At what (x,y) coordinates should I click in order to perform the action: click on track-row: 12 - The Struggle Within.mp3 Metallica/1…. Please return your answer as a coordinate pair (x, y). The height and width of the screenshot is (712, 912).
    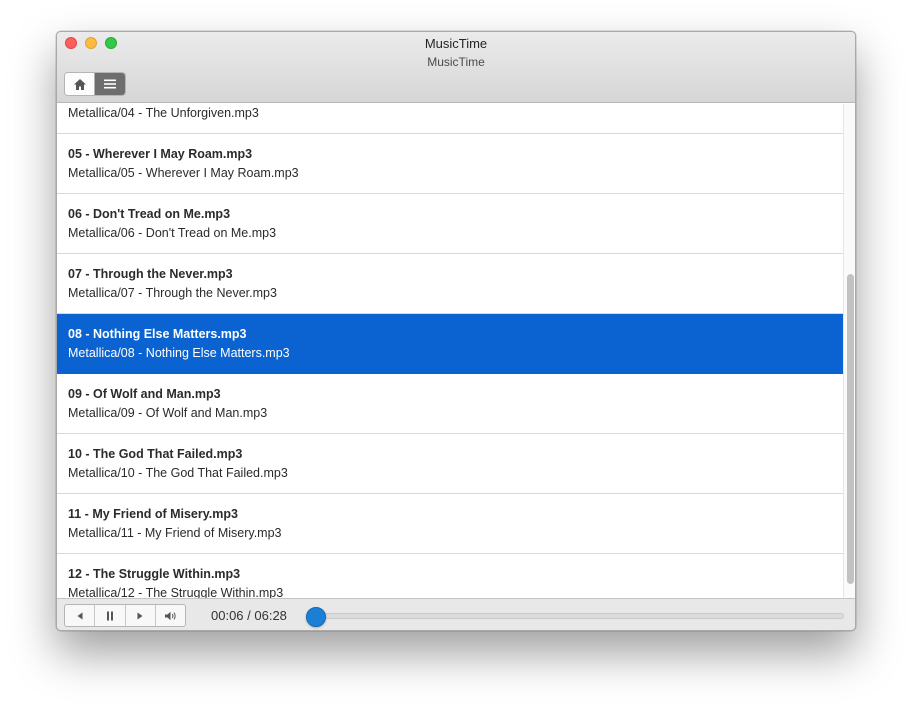
    Looking at the image, I should click on (450, 576).